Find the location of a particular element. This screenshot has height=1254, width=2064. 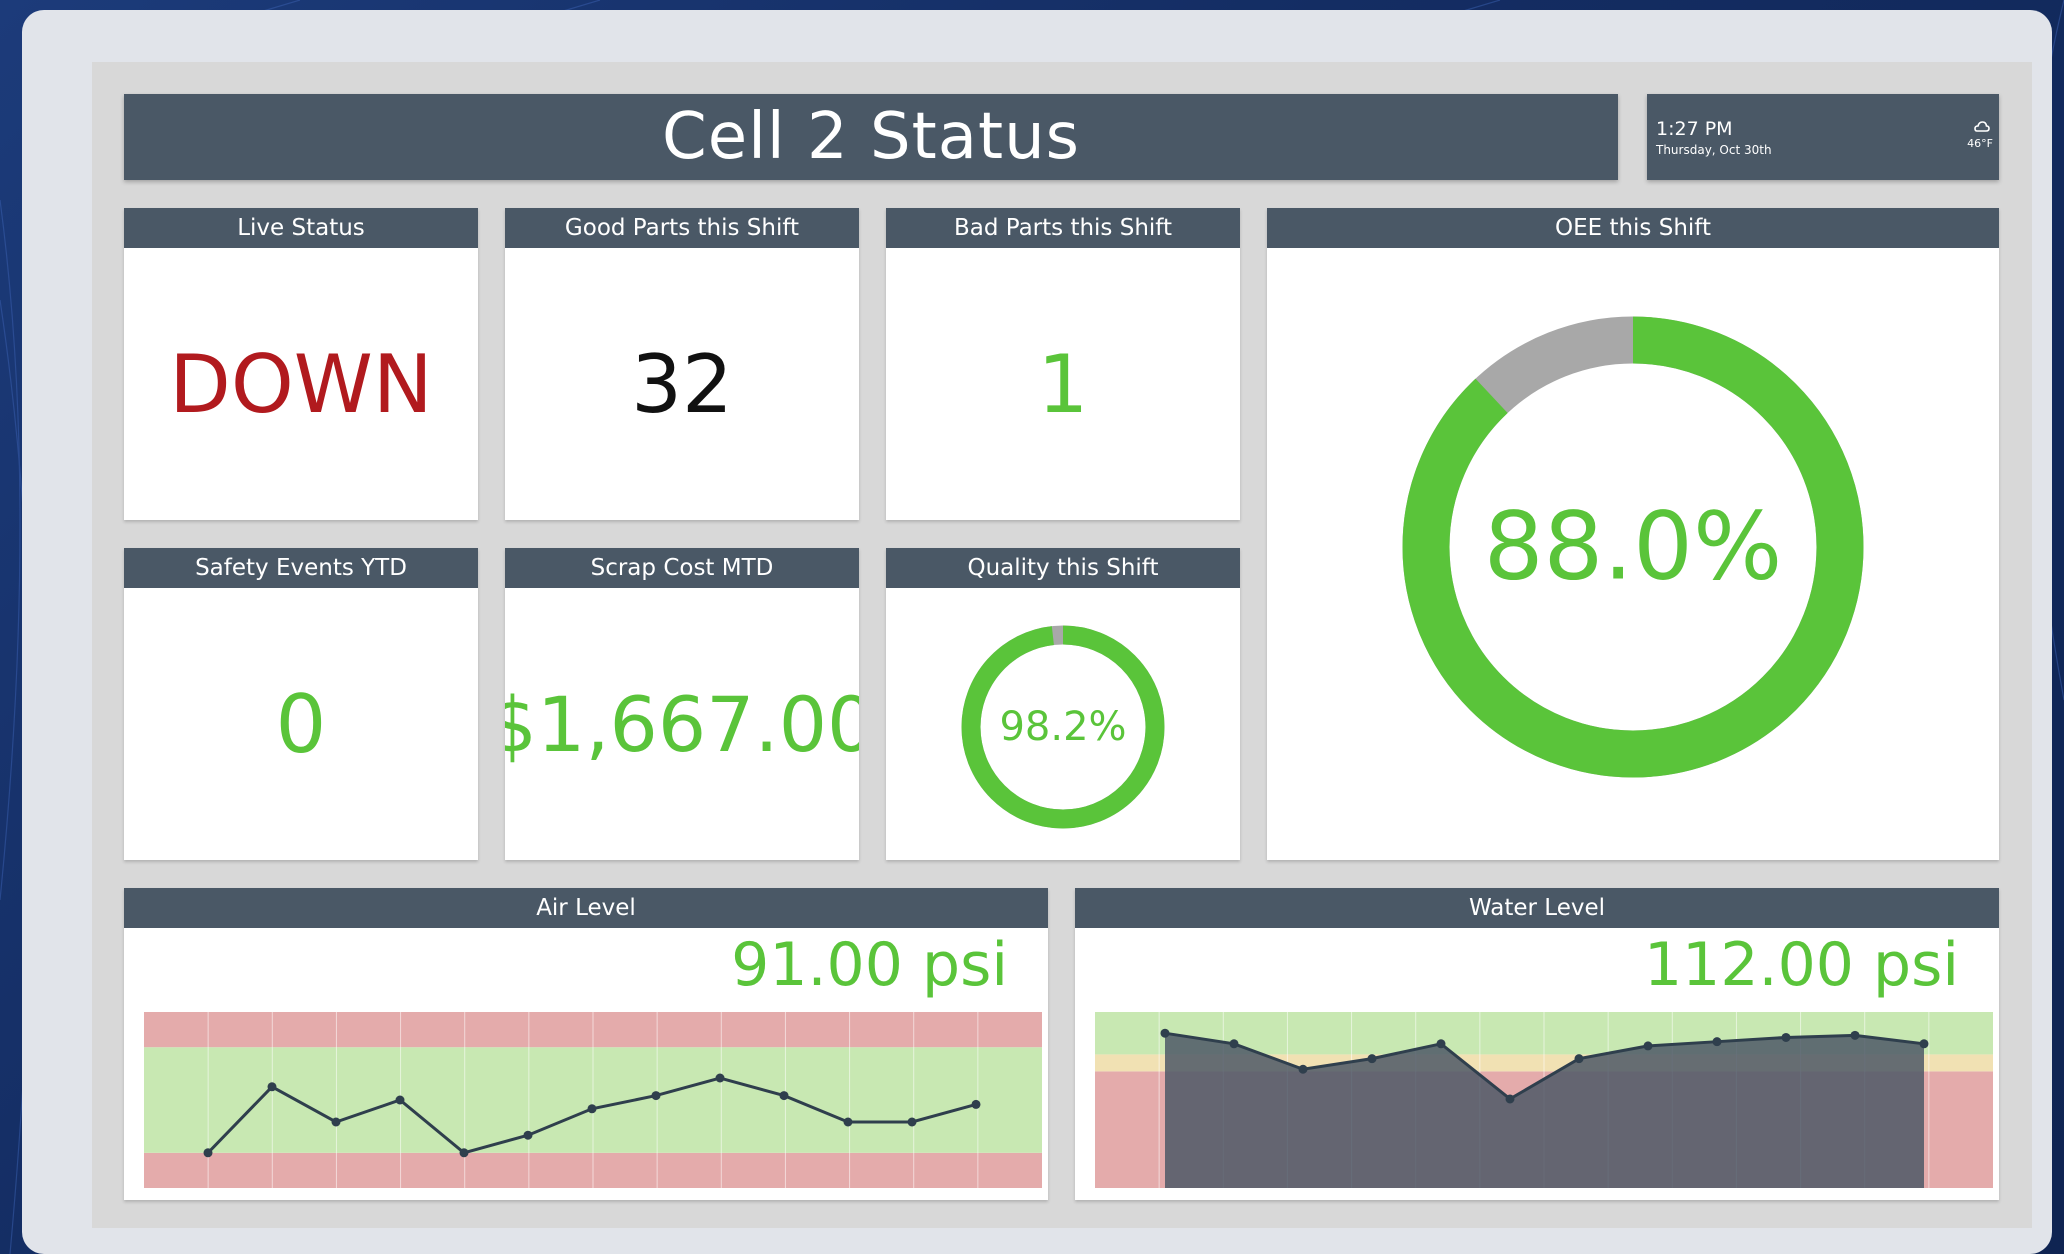

live-status-value: DOWN is located at coordinates (301, 384).